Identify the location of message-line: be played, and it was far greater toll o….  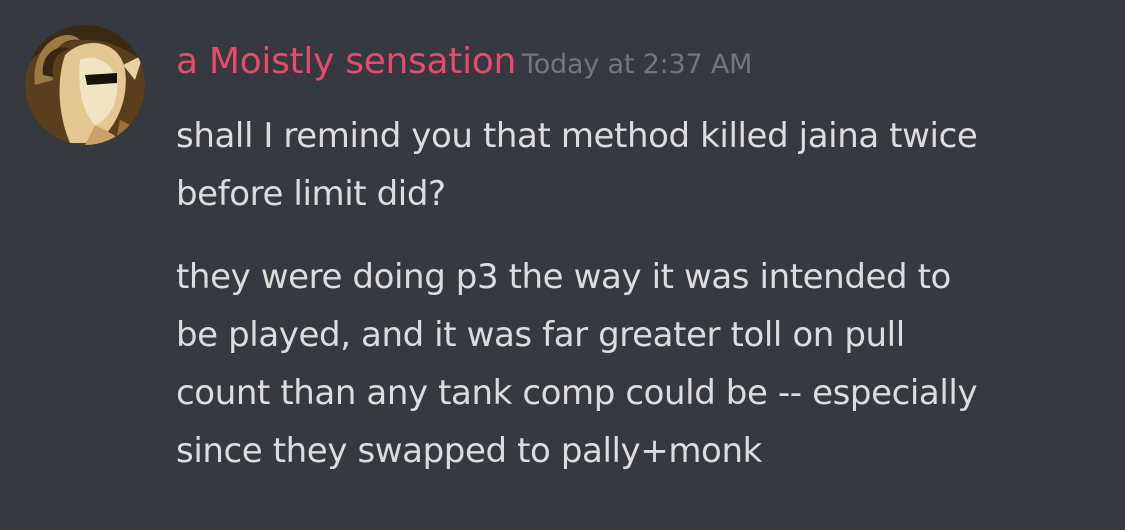
(540, 335).